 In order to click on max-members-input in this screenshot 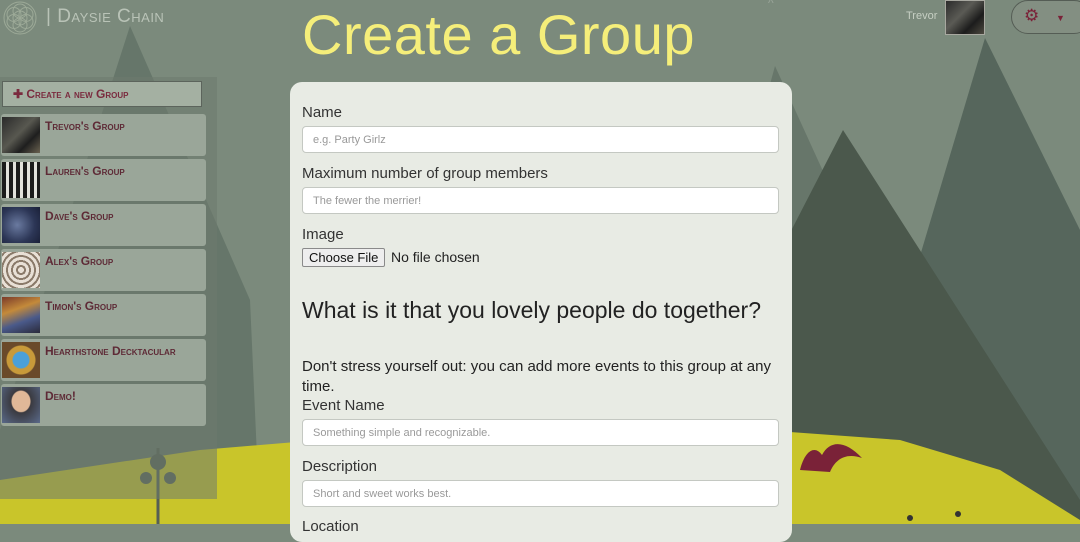, I will do `click(540, 200)`.